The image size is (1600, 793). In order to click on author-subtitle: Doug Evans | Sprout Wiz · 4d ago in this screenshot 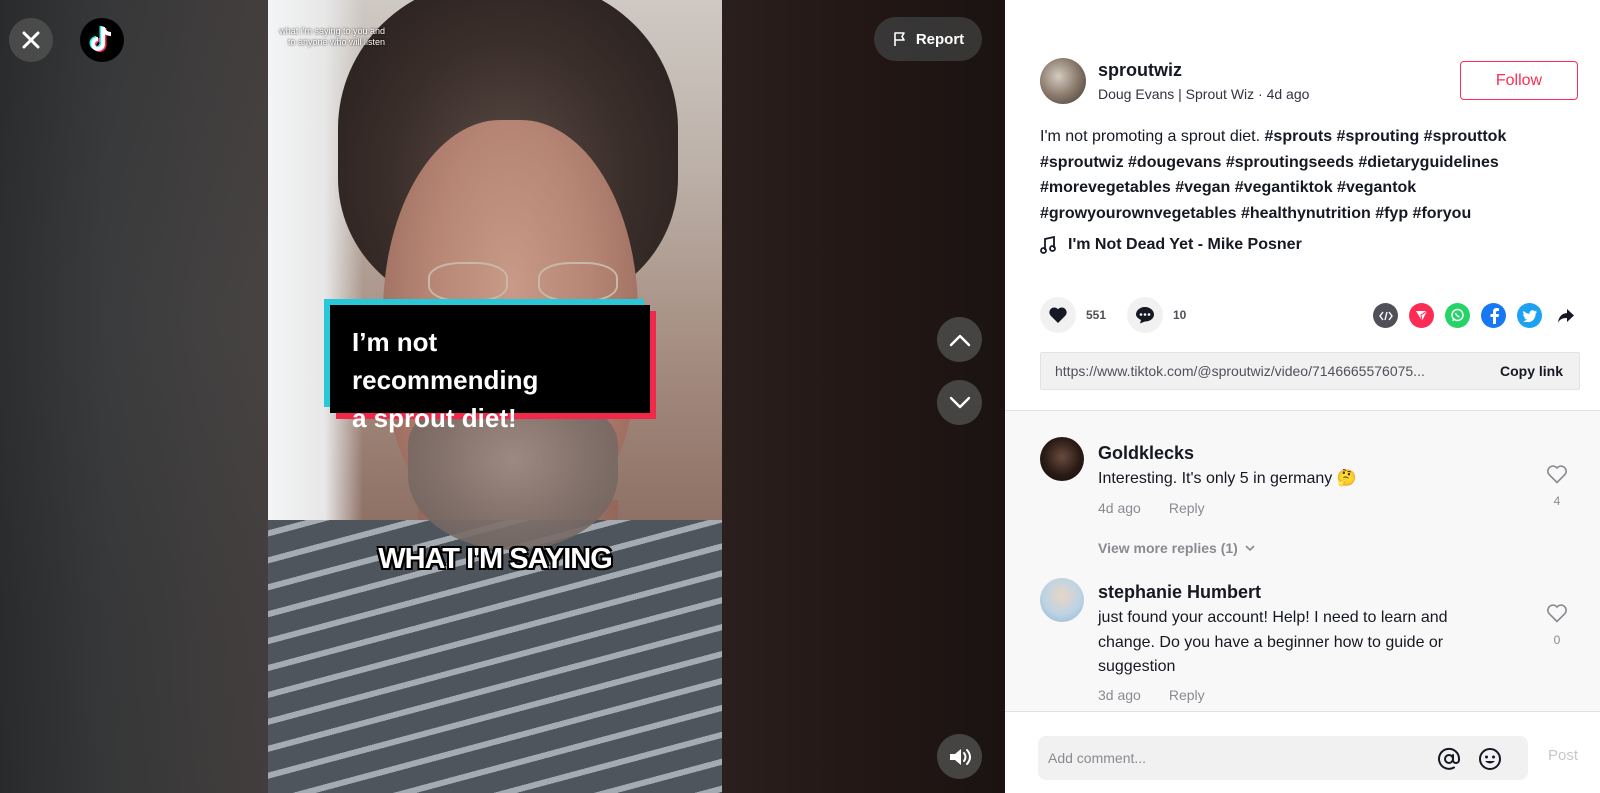, I will do `click(1204, 94)`.